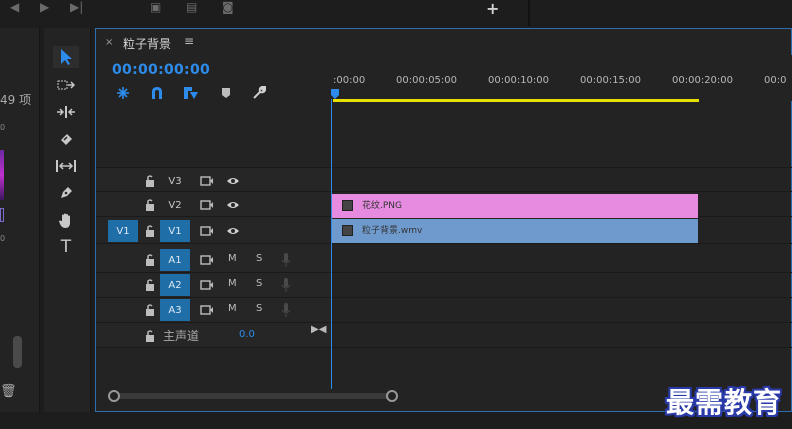  Describe the element at coordinates (444, 42) in the screenshot. I see `timeline-tab: × 粒子背景 ≡` at that location.